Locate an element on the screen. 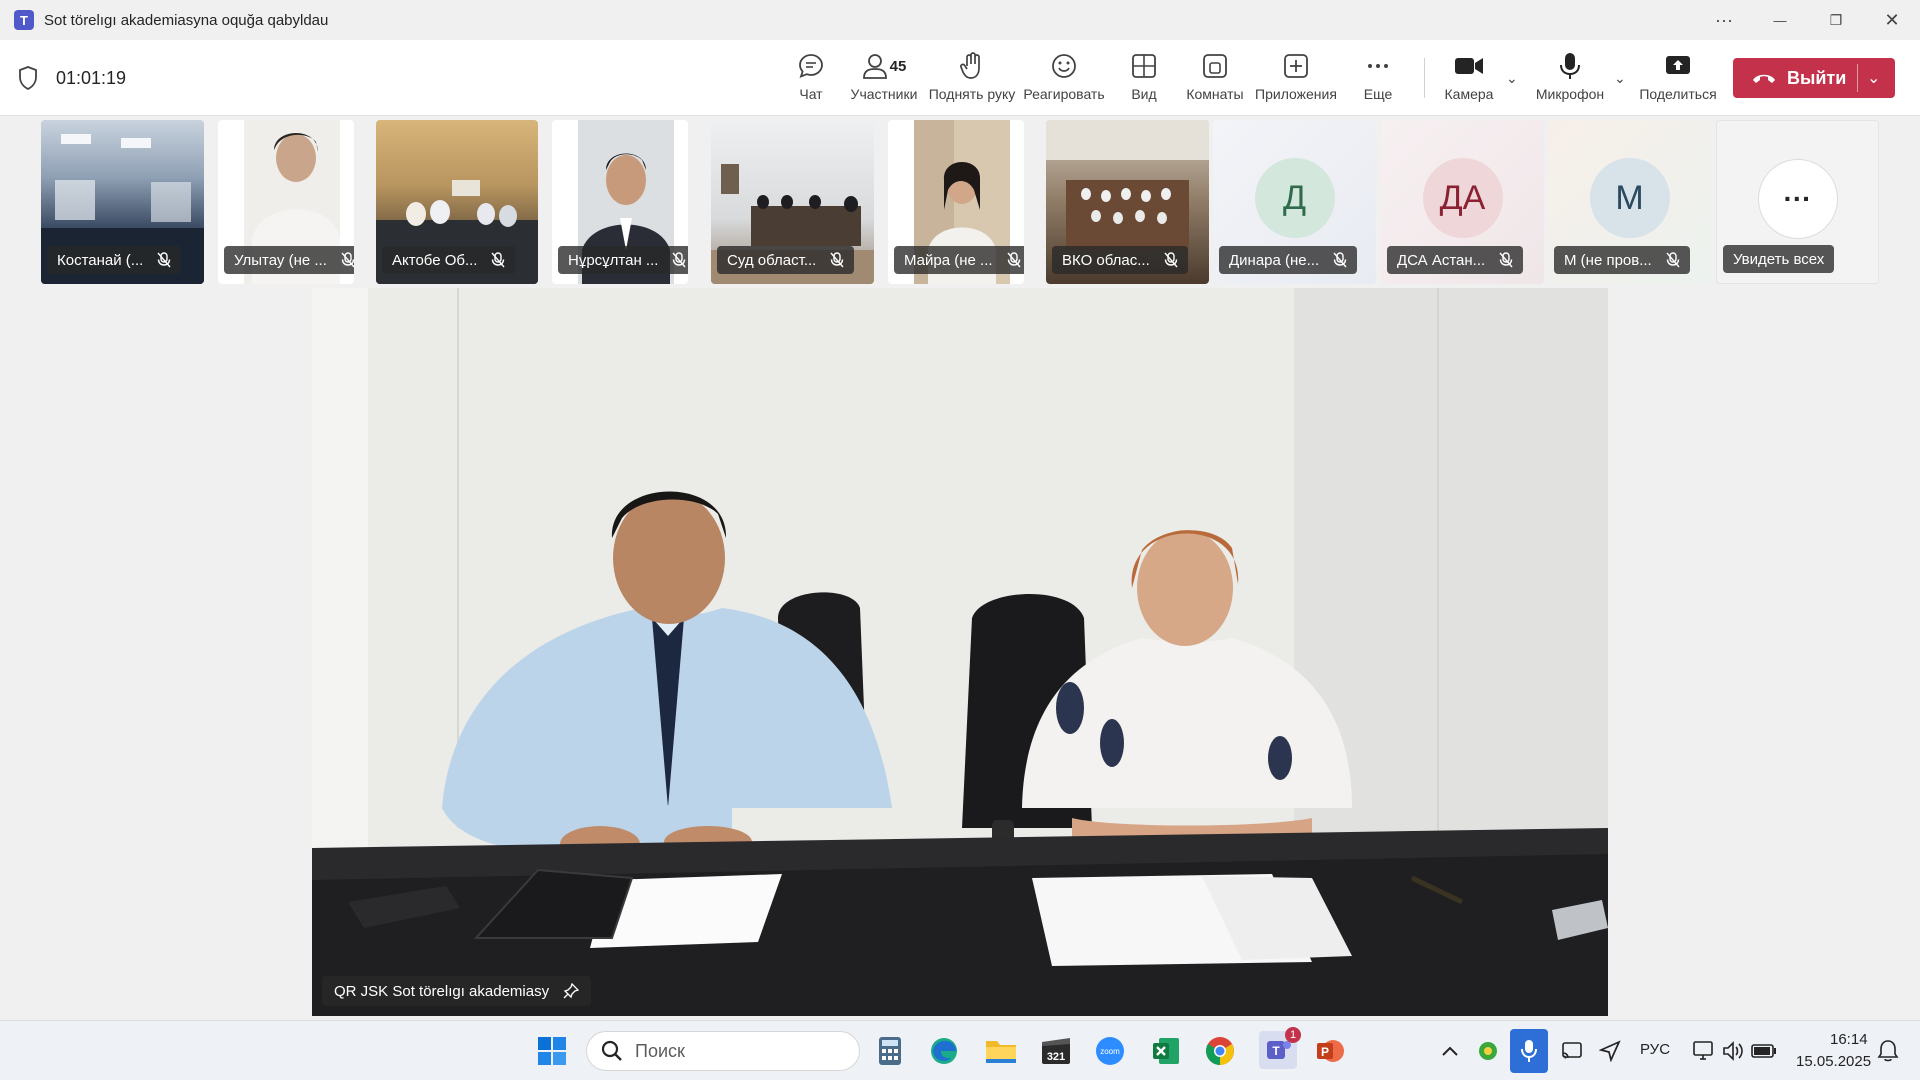 The height and width of the screenshot is (1080, 1920). shield-icon is located at coordinates (28, 78).